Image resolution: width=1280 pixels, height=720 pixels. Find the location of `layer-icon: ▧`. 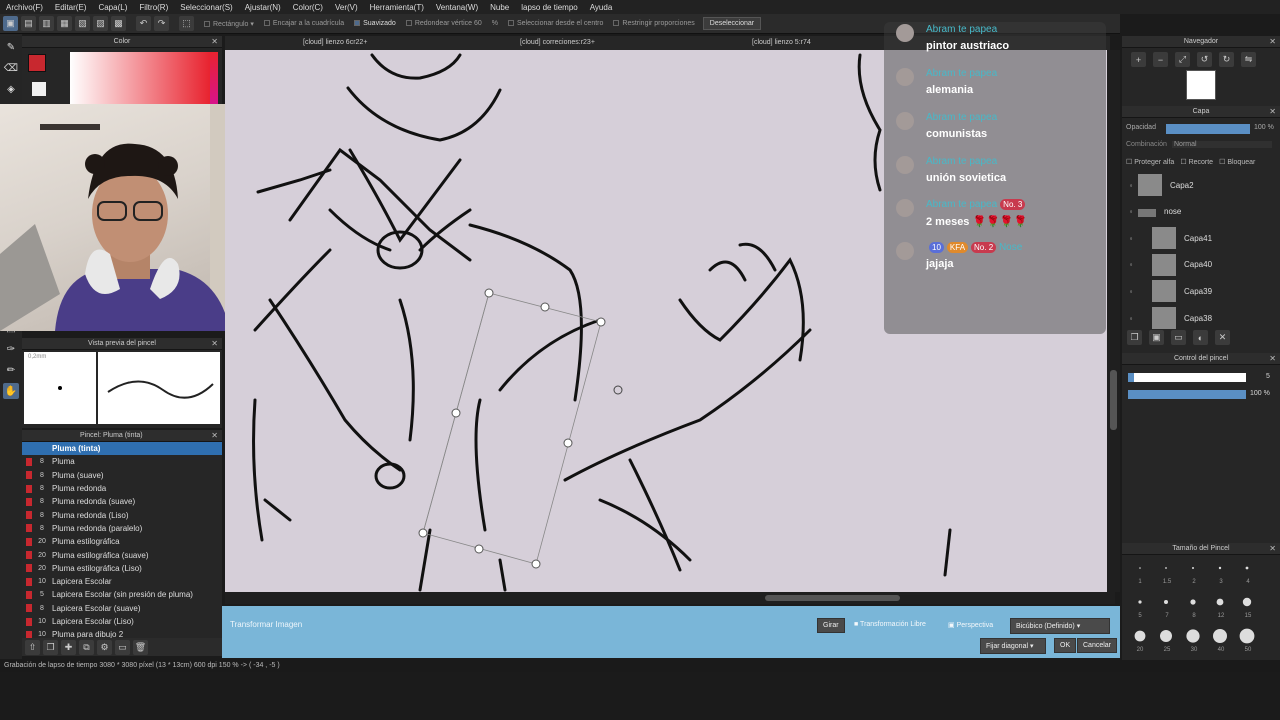

layer-icon: ▧ is located at coordinates (82, 23).